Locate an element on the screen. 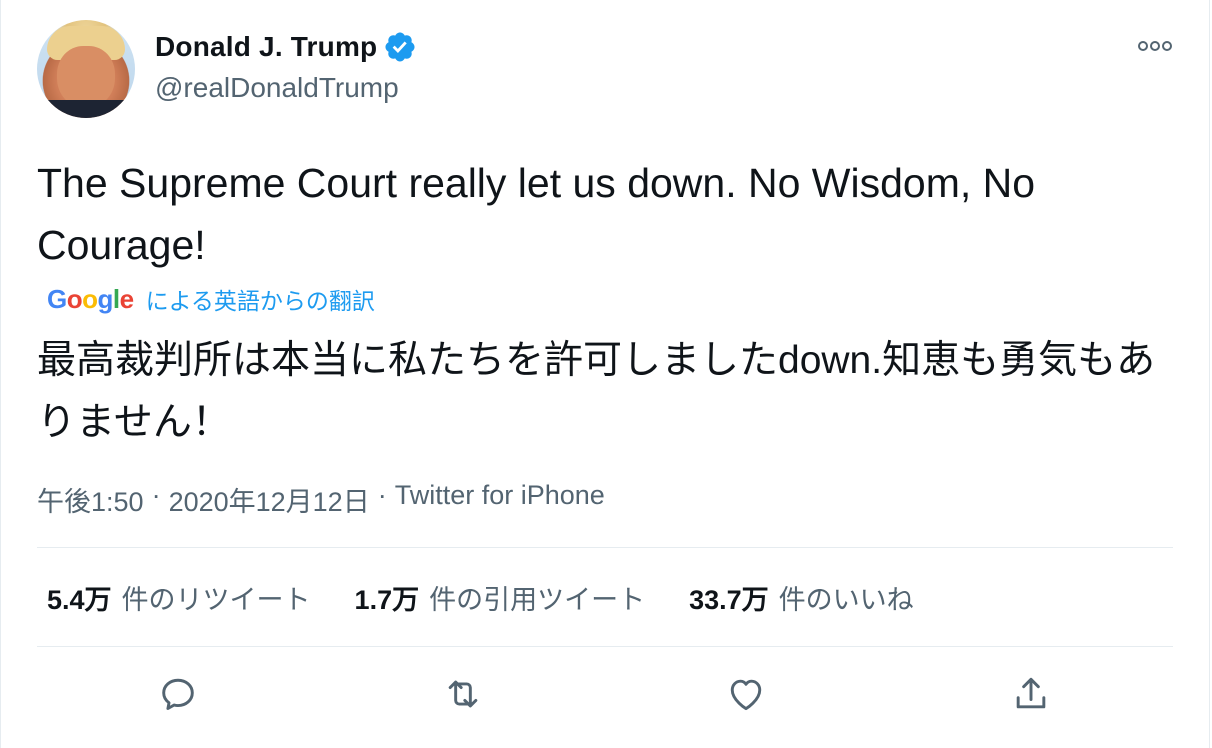 The width and height of the screenshot is (1212, 748). avatar-suit is located at coordinates (86, 109).